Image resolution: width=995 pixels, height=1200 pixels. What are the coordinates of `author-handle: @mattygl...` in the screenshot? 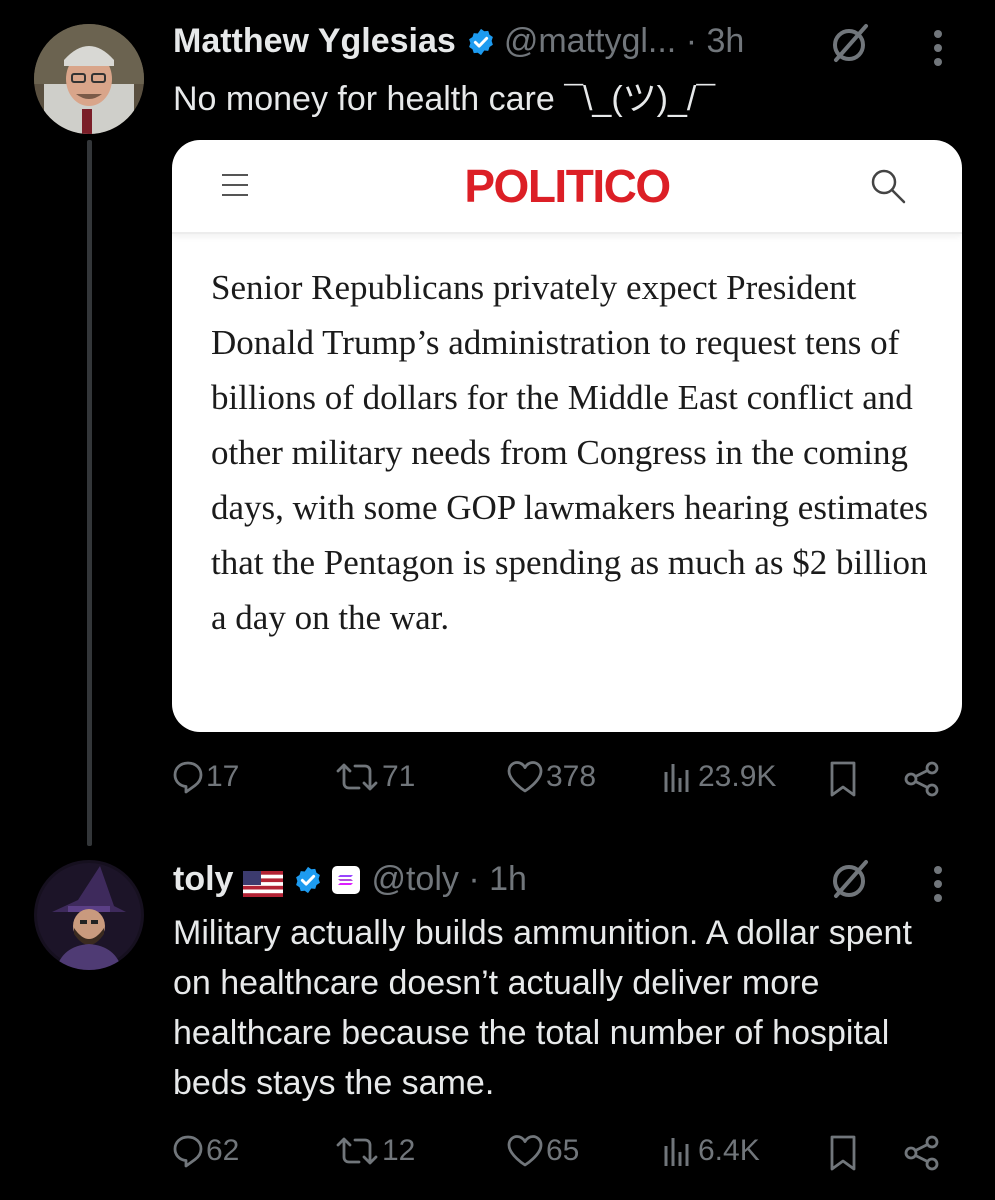 It's located at (590, 41).